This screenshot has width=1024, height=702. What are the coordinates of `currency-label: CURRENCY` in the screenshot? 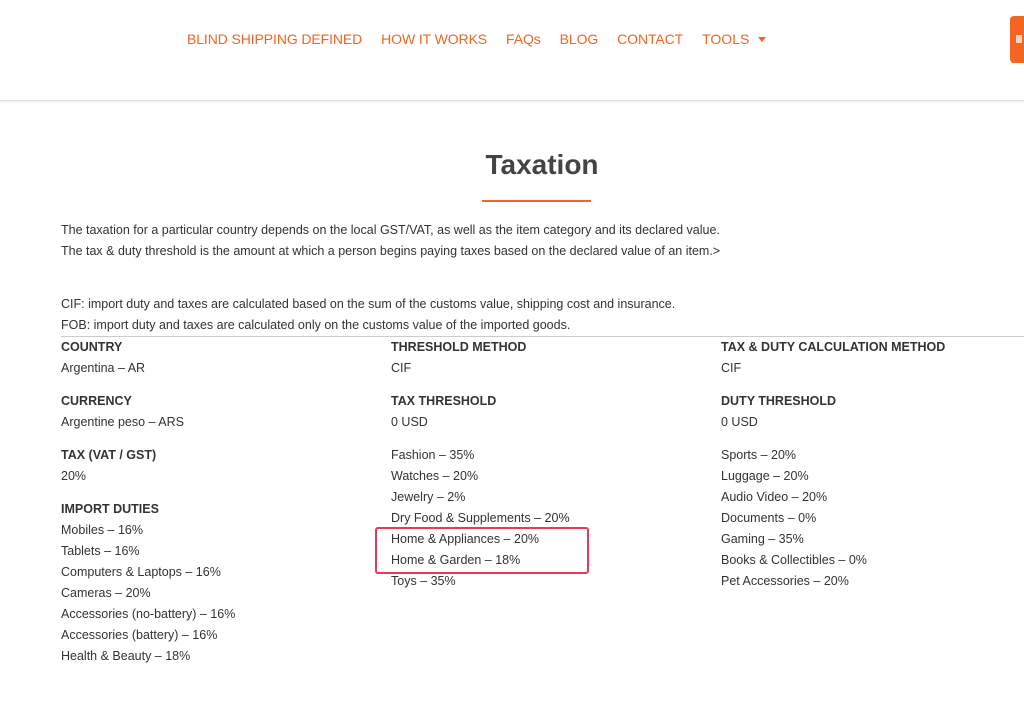 It's located at (96, 401).